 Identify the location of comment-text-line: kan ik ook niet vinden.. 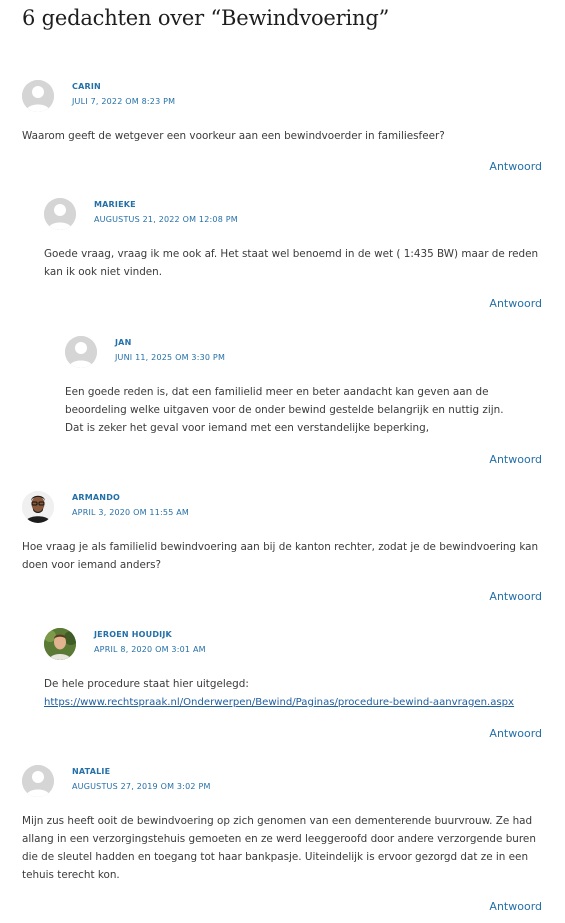
(103, 272).